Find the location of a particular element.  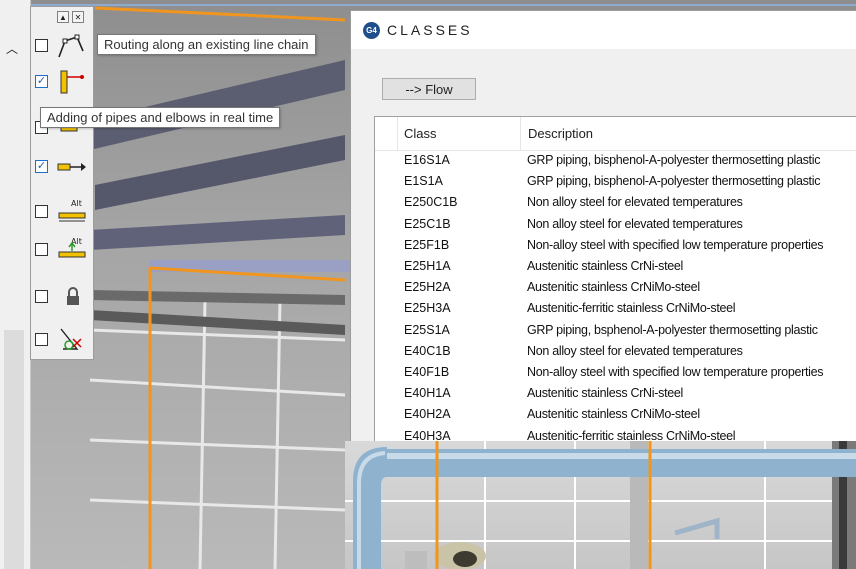

routing-toolbox: ▲ ✕ ✓ ✓ Alt Alt is located at coordinates (62, 183).